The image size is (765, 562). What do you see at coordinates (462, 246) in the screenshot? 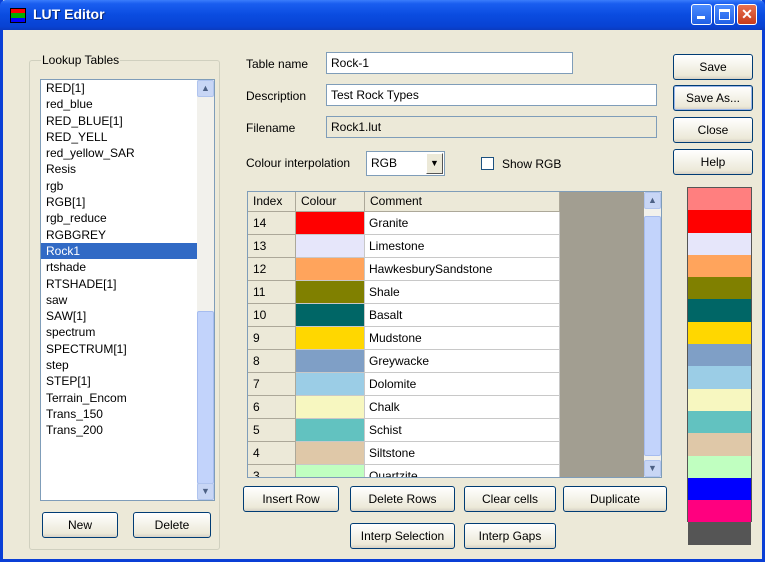
I see `row-comment: Limestone` at bounding box center [462, 246].